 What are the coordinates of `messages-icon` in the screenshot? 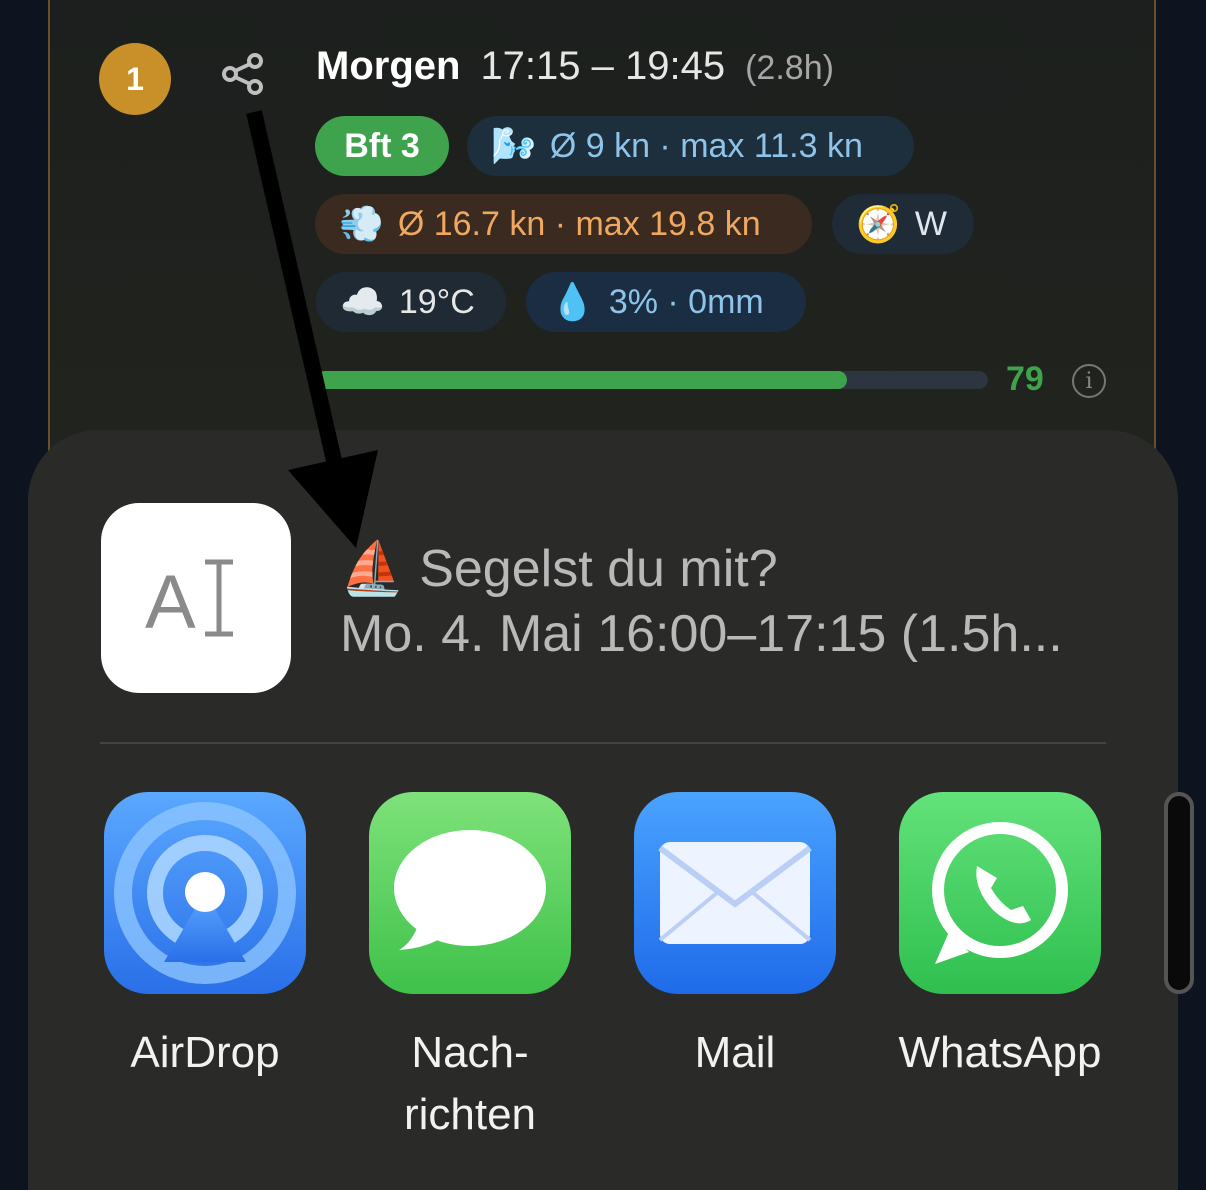 It's located at (470, 893).